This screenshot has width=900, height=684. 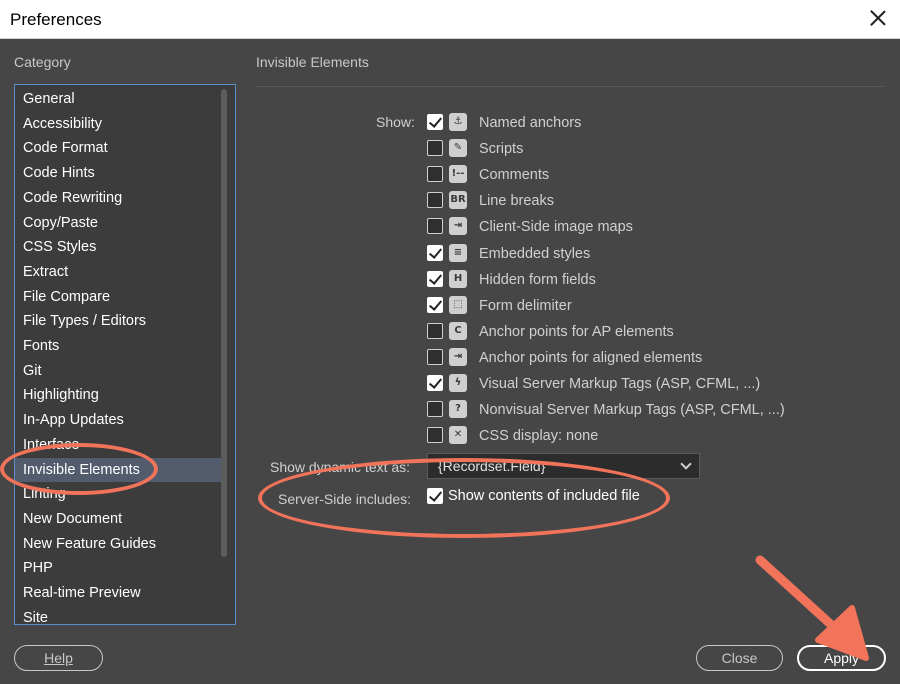 What do you see at coordinates (118, 519) in the screenshot?
I see `category-item: New Document` at bounding box center [118, 519].